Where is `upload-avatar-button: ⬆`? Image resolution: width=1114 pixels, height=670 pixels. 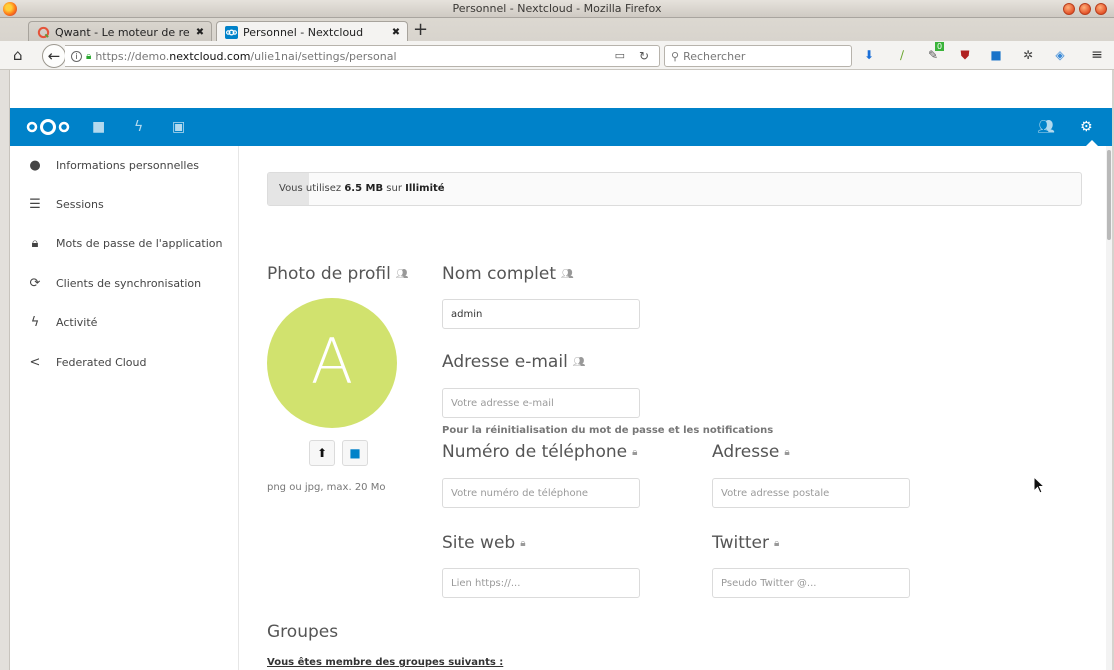 upload-avatar-button: ⬆ is located at coordinates (322, 453).